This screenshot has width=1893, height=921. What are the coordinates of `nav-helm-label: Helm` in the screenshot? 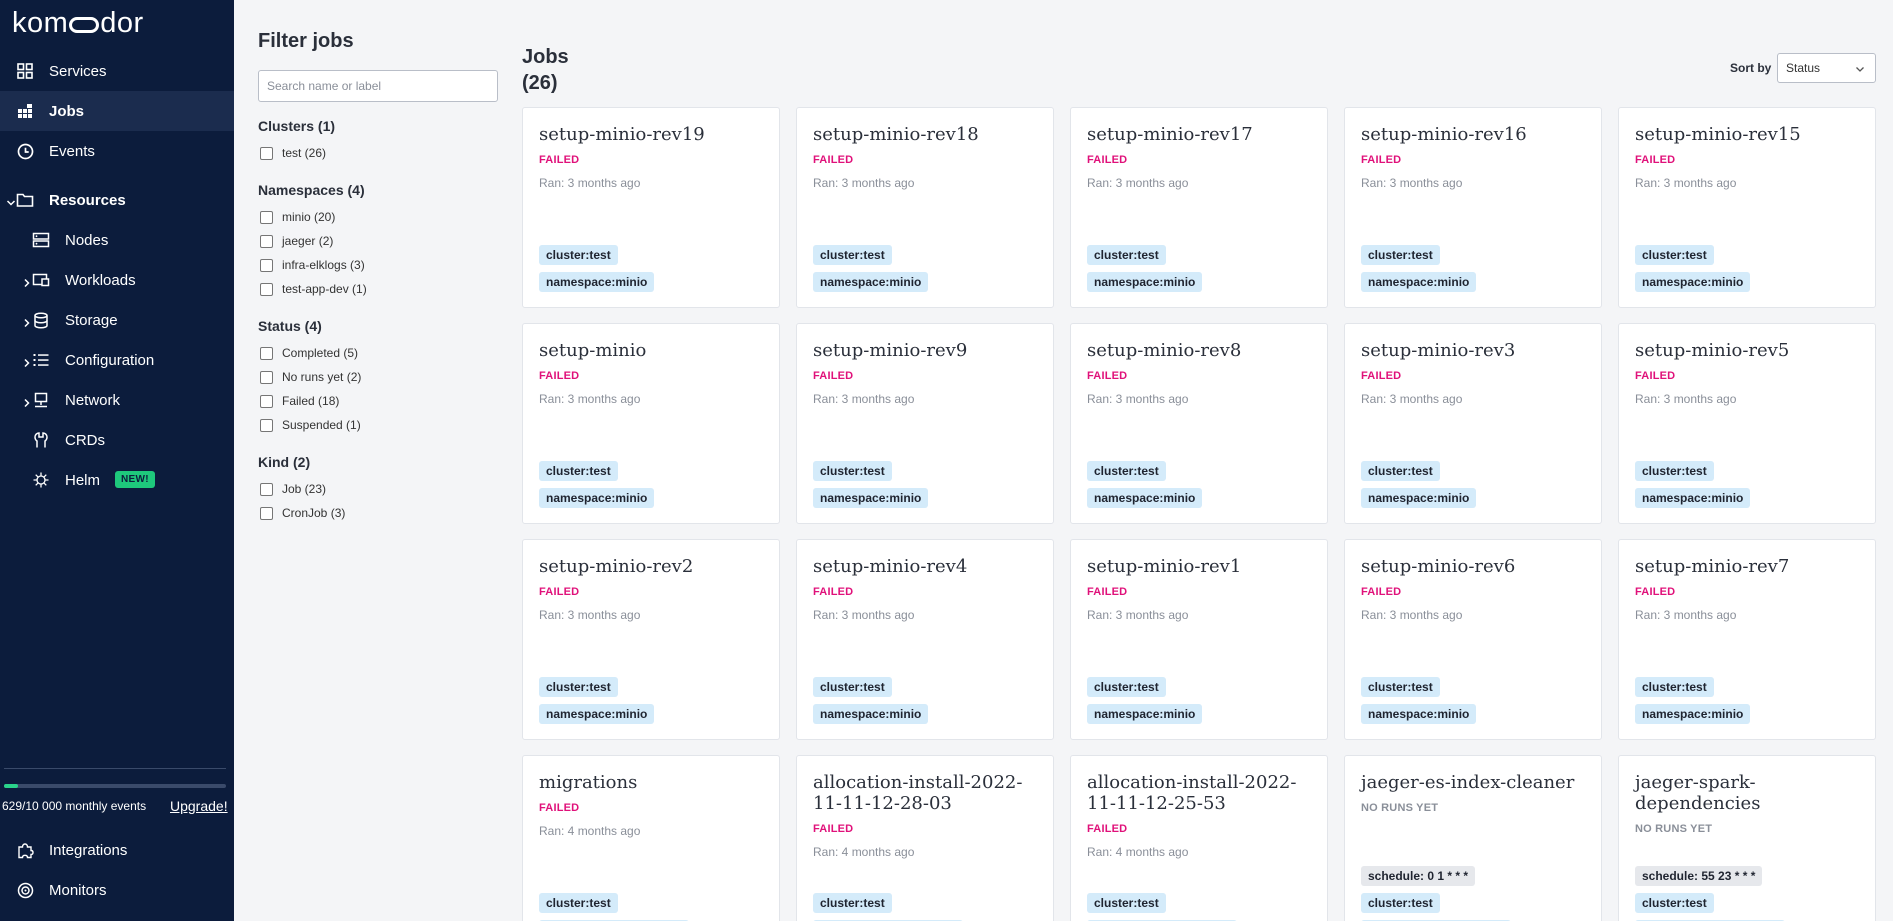 It's located at (83, 480).